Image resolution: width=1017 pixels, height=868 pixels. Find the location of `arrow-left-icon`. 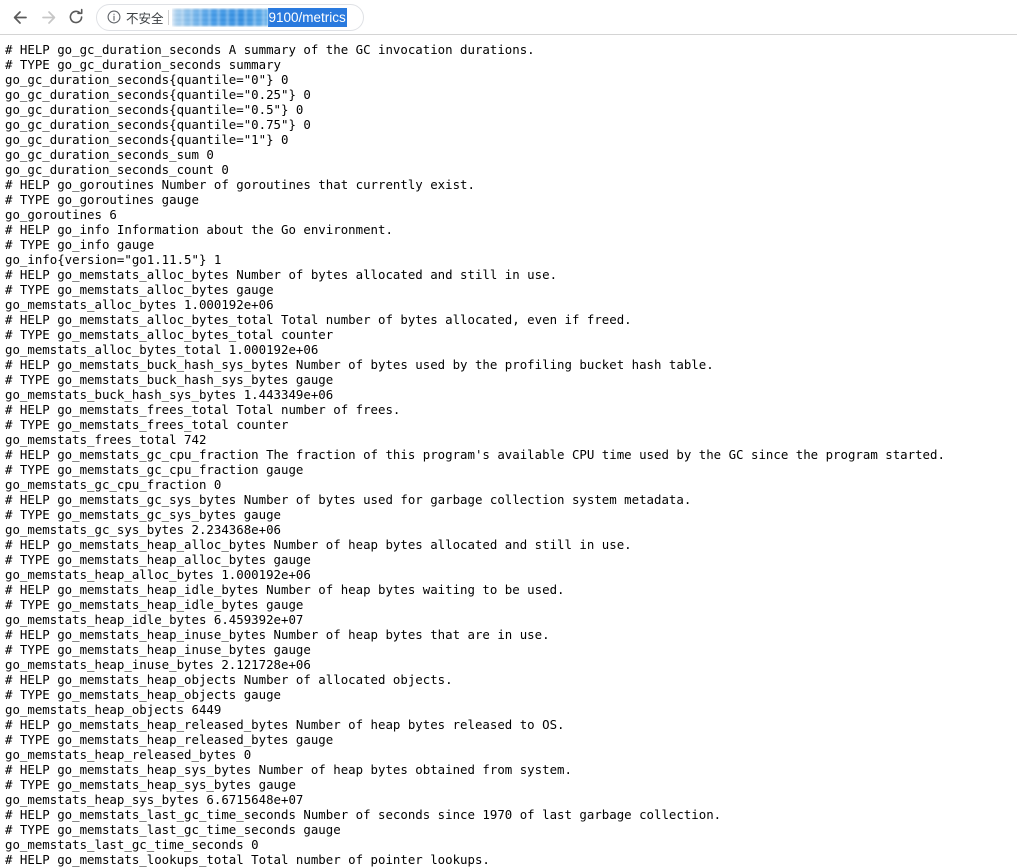

arrow-left-icon is located at coordinates (20, 17).